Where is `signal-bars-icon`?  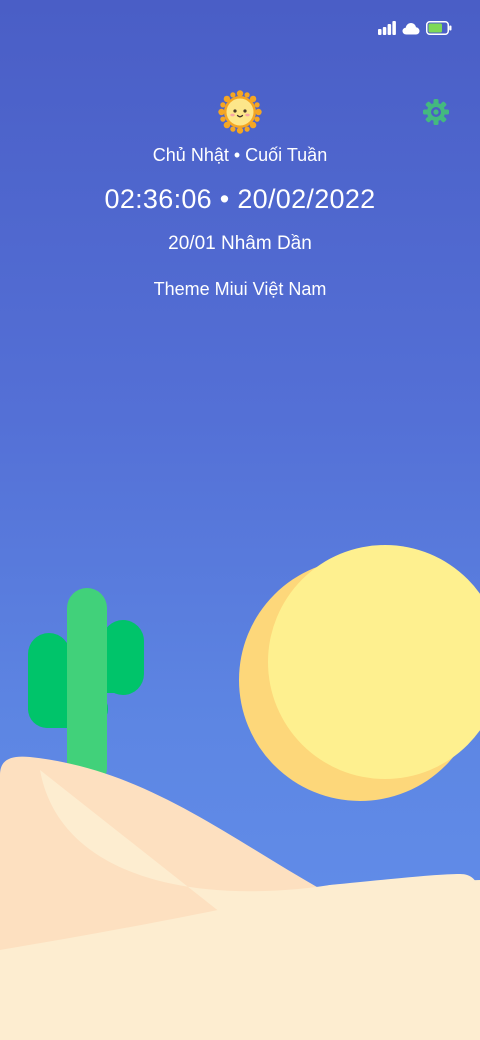
signal-bars-icon is located at coordinates (387, 28).